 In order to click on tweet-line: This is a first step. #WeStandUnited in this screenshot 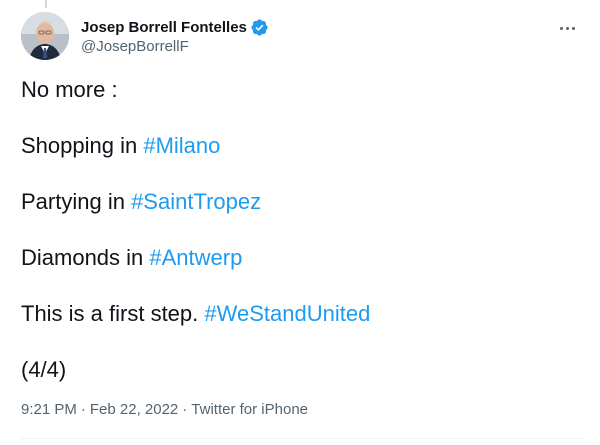, I will do `click(302, 314)`.